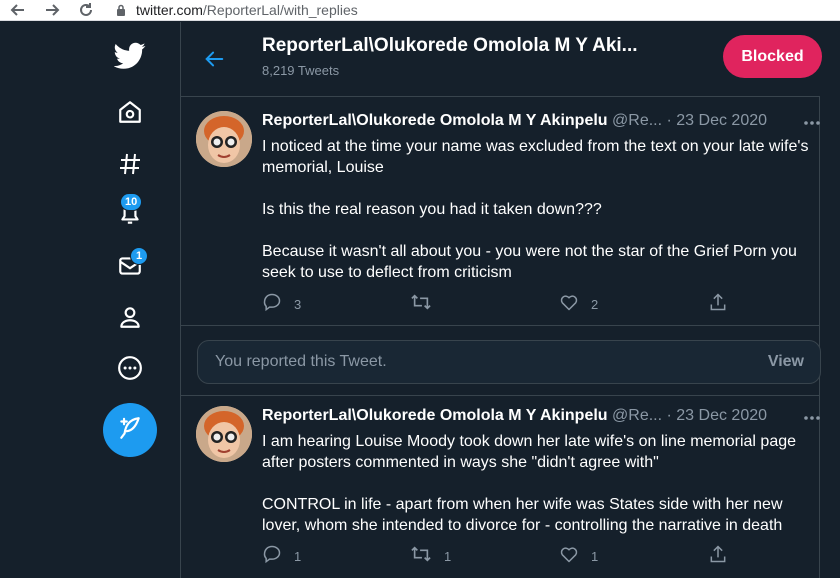 This screenshot has height=578, width=840. Describe the element at coordinates (280, 10) in the screenshot. I see `url-path: /ReporterLal/with_replies` at that location.